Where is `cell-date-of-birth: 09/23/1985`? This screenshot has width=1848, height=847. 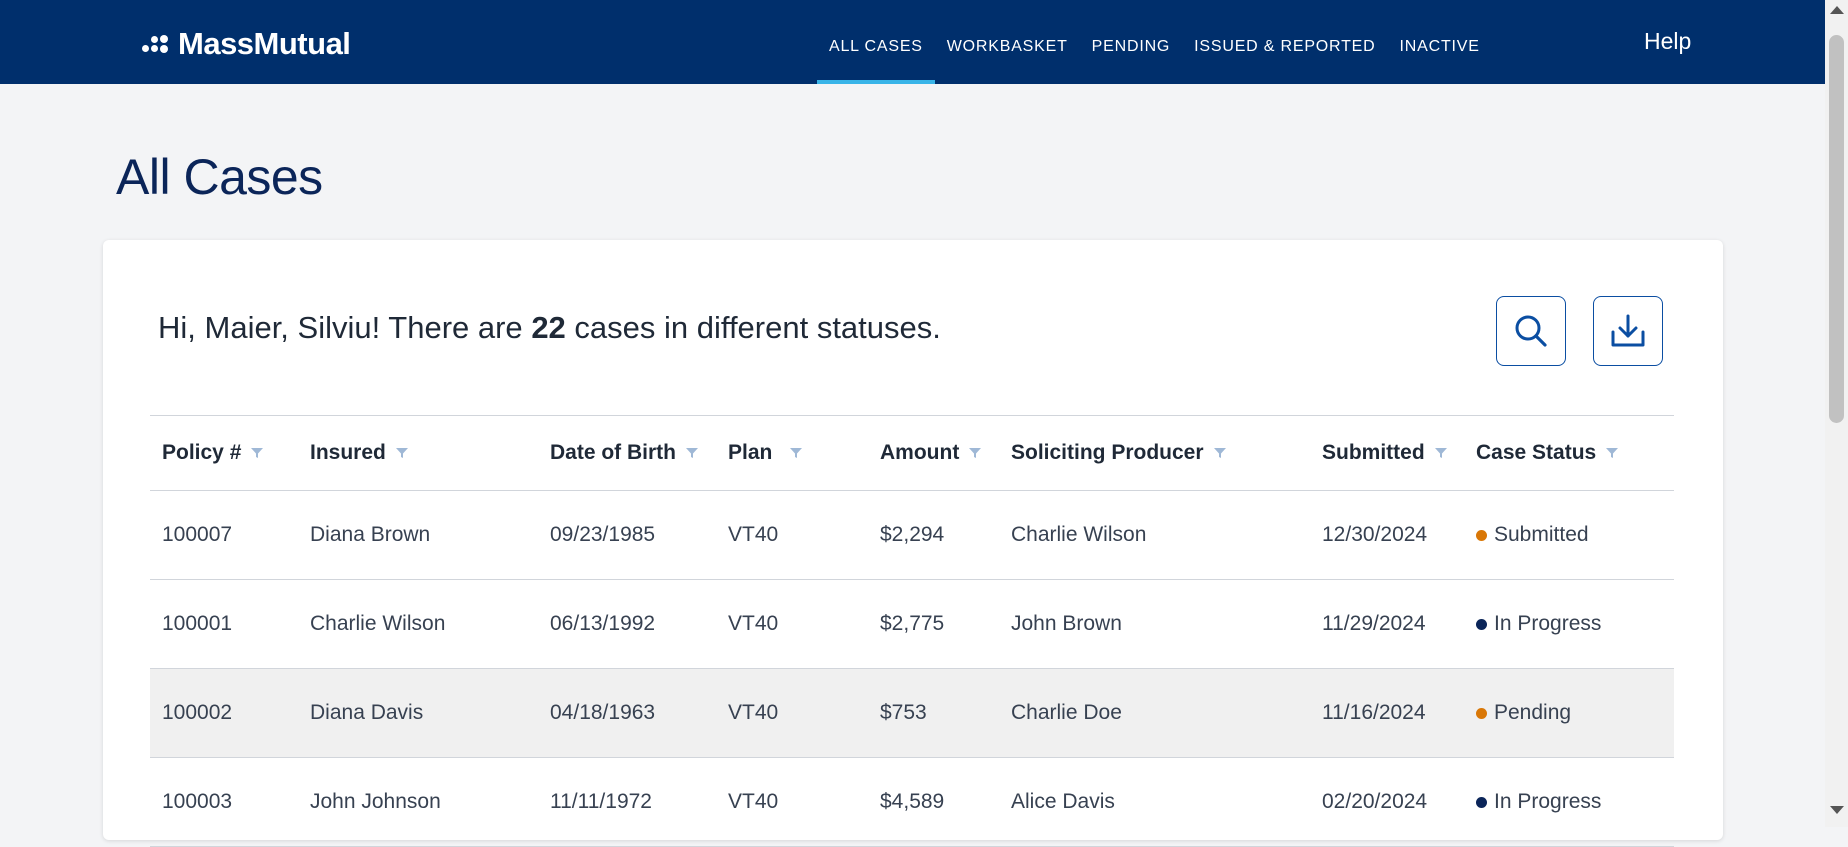
cell-date-of-birth: 09/23/1985 is located at coordinates (603, 534).